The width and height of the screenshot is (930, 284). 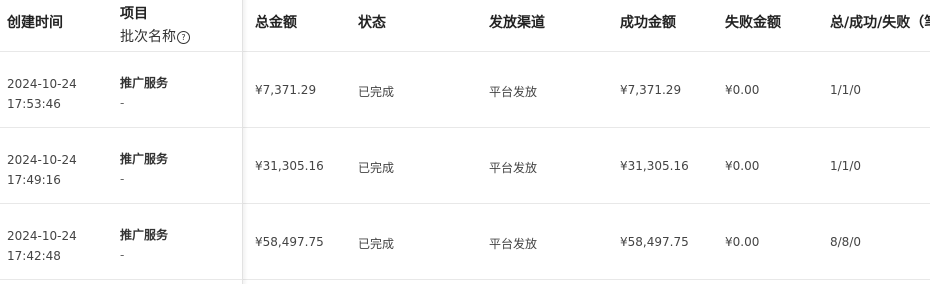 What do you see at coordinates (183, 37) in the screenshot?
I see `question-icon: ?` at bounding box center [183, 37].